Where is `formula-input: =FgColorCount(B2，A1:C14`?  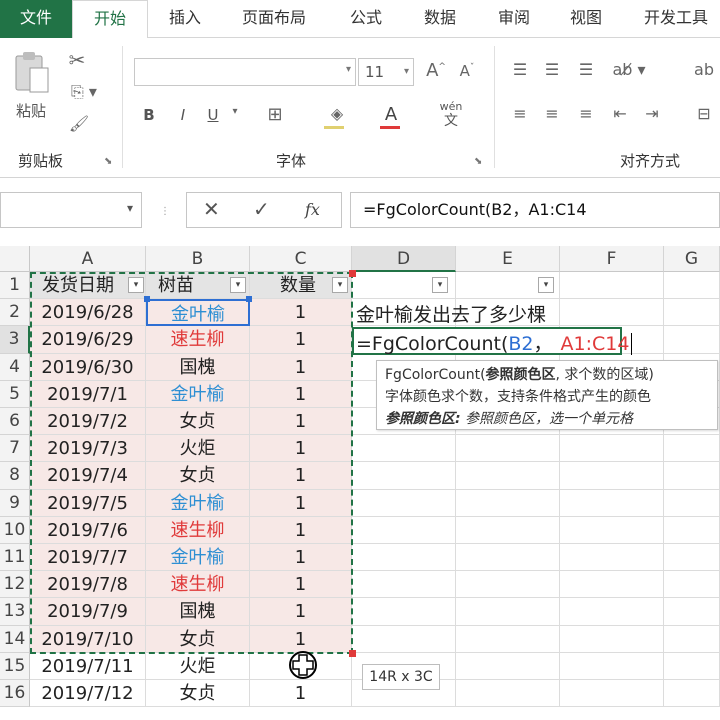 formula-input: =FgColorCount(B2，A1:C14 is located at coordinates (535, 210).